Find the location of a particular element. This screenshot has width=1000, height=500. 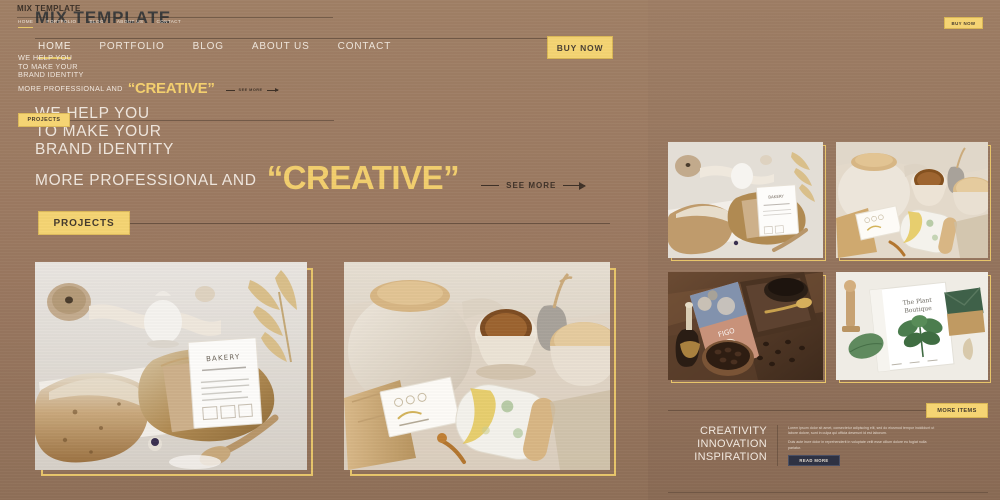

project-image-1: BAKERY is located at coordinates (174, 369).